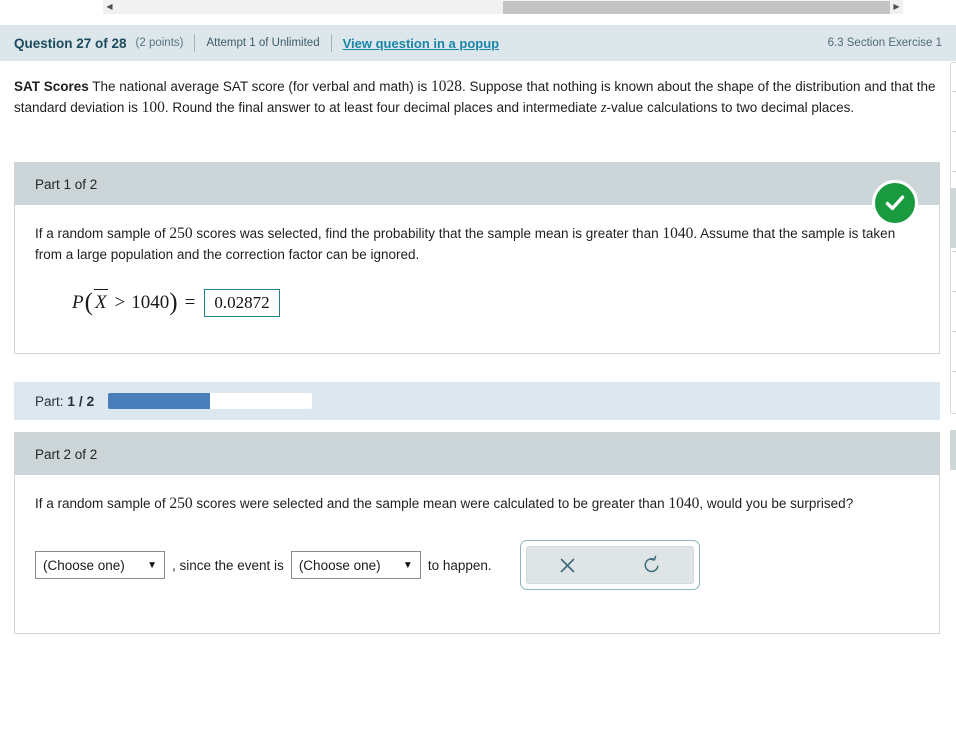 The image size is (956, 737). Describe the element at coordinates (51, 86) in the screenshot. I see `stem-title: SAT Scores` at that location.